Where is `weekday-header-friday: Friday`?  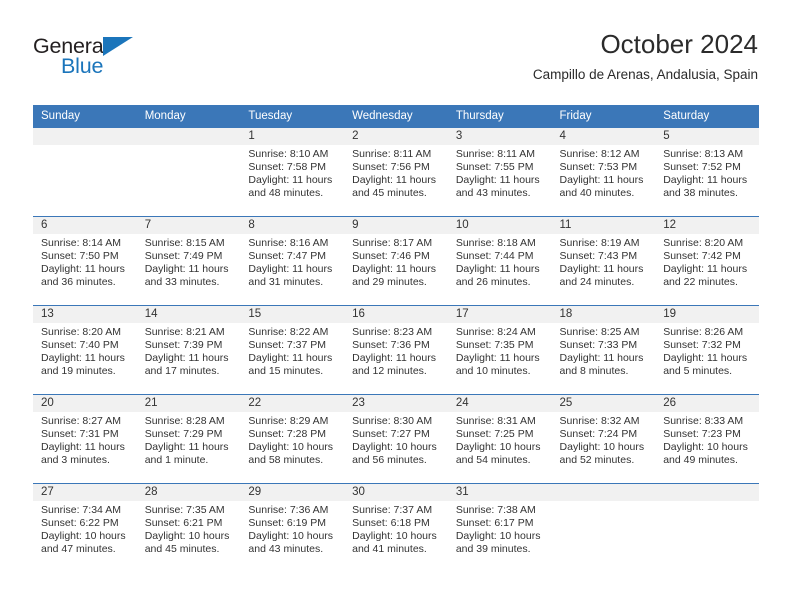 weekday-header-friday: Friday is located at coordinates (603, 116).